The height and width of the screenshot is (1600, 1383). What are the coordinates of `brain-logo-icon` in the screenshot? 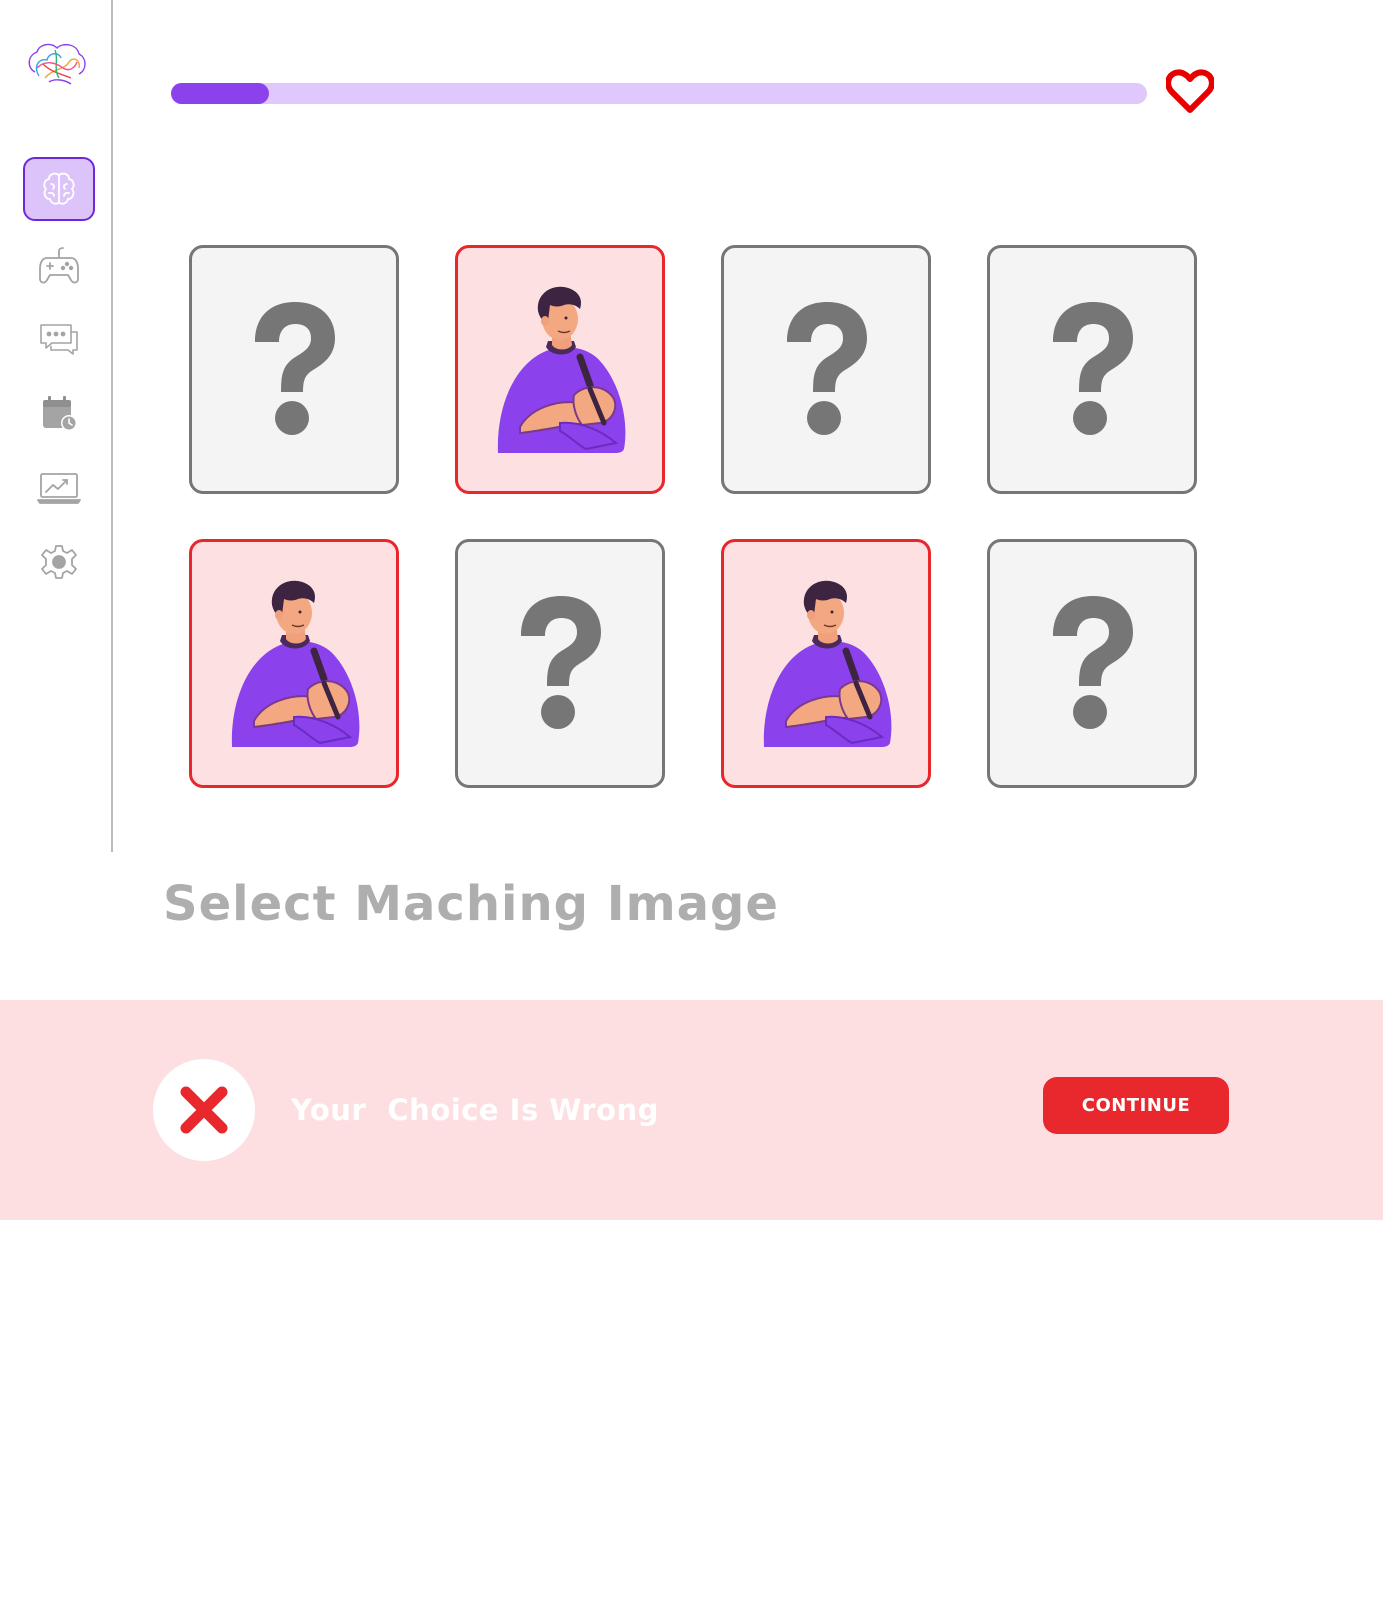 It's located at (57, 64).